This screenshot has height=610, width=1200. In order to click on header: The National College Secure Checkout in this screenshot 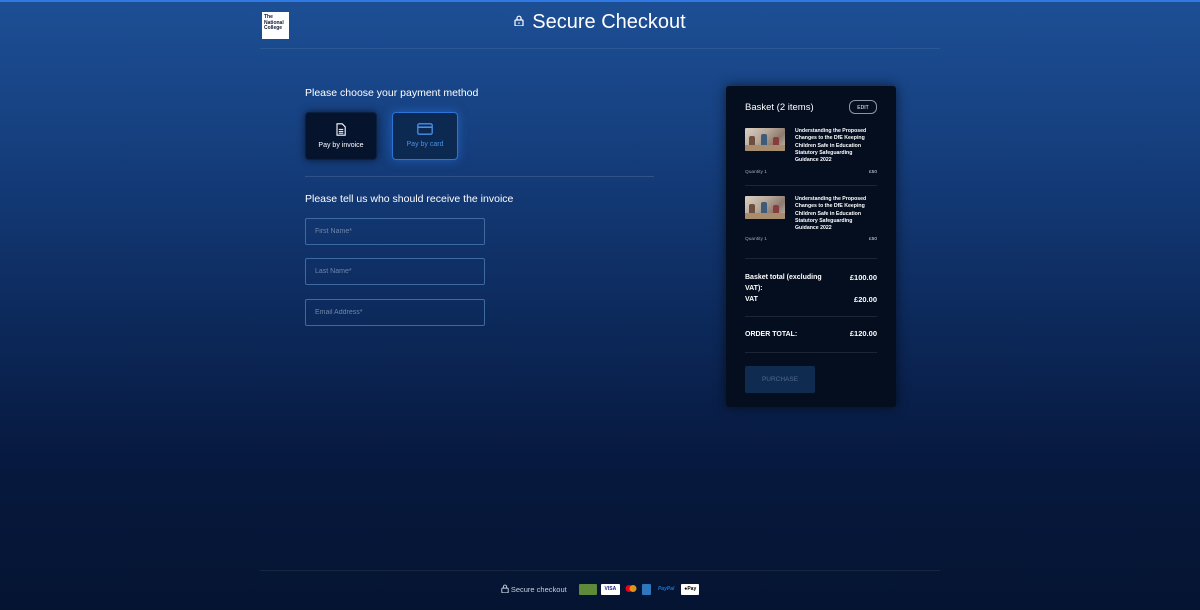, I will do `click(600, 24)`.